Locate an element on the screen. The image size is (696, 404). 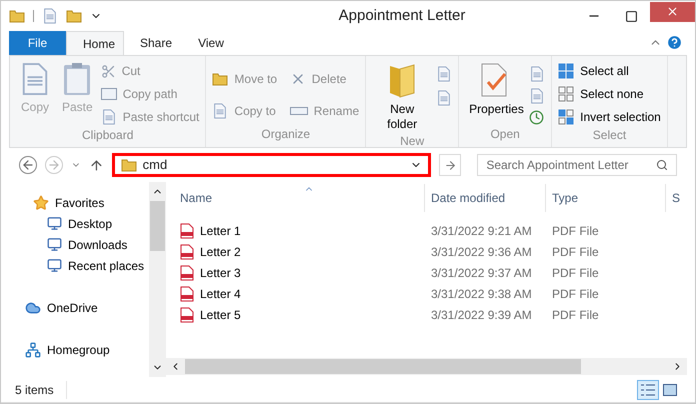
file-name: Letter 3 is located at coordinates (220, 273).